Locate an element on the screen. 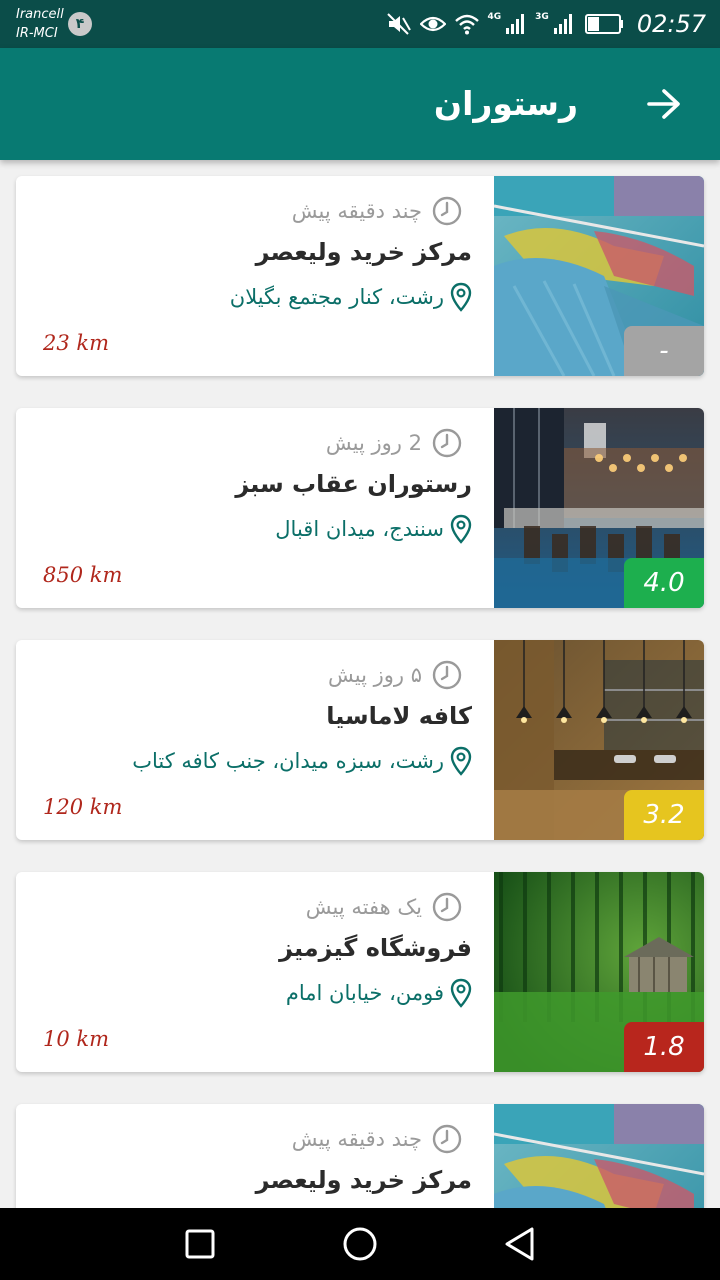 The height and width of the screenshot is (1280, 720). time-row: ۵ روز پیش is located at coordinates (395, 675).